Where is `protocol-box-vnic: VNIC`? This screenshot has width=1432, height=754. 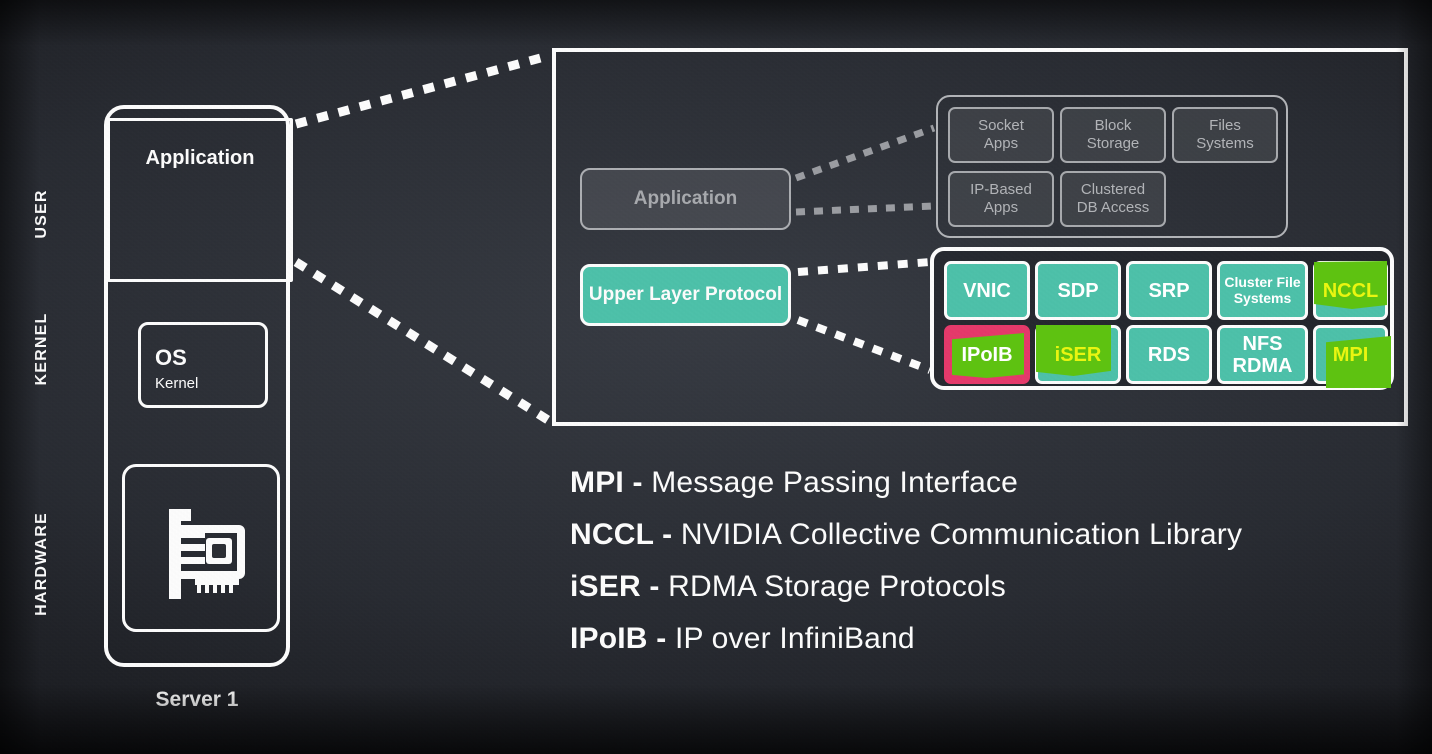 protocol-box-vnic: VNIC is located at coordinates (987, 290).